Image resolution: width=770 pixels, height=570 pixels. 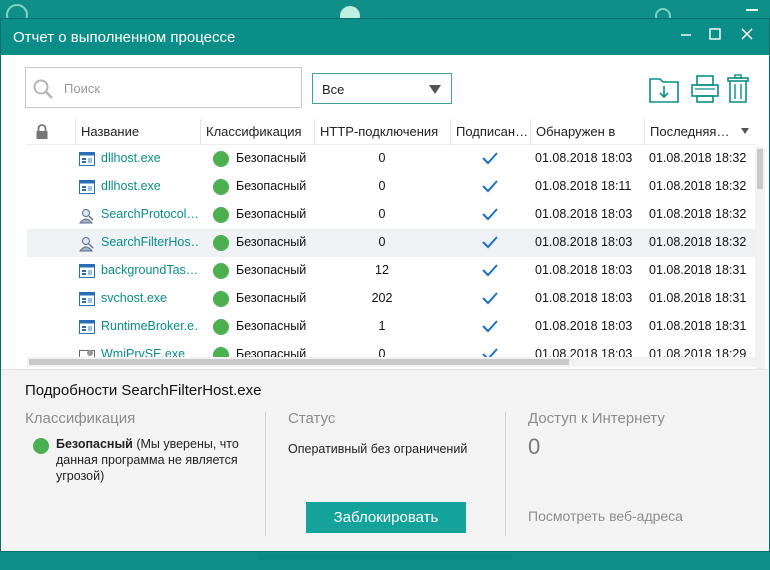 What do you see at coordinates (385, 37) in the screenshot?
I see `title-bar: Отчет о выполненном процессе` at bounding box center [385, 37].